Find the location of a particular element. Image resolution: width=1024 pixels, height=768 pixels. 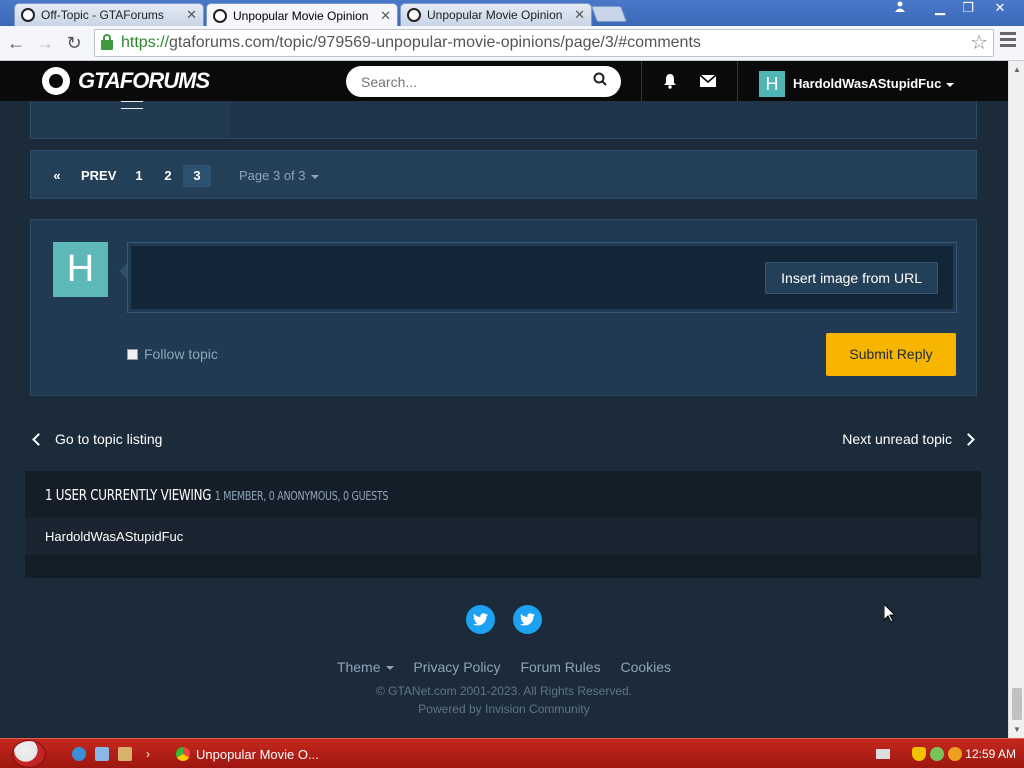

next-unread-topic-link: Next unread topic is located at coordinates (909, 439).